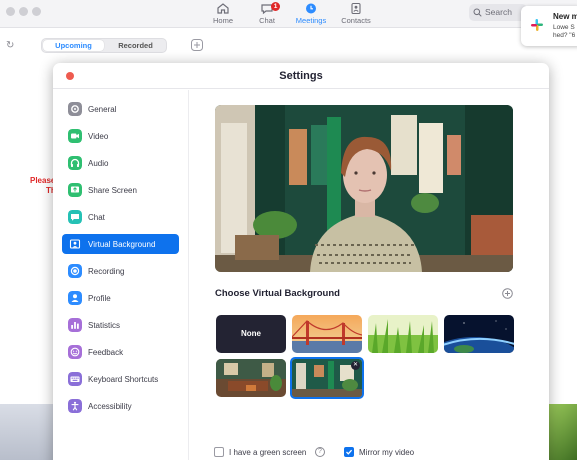 This screenshot has width=577, height=460. I want to click on sidebar-item-label: General, so click(102, 109).